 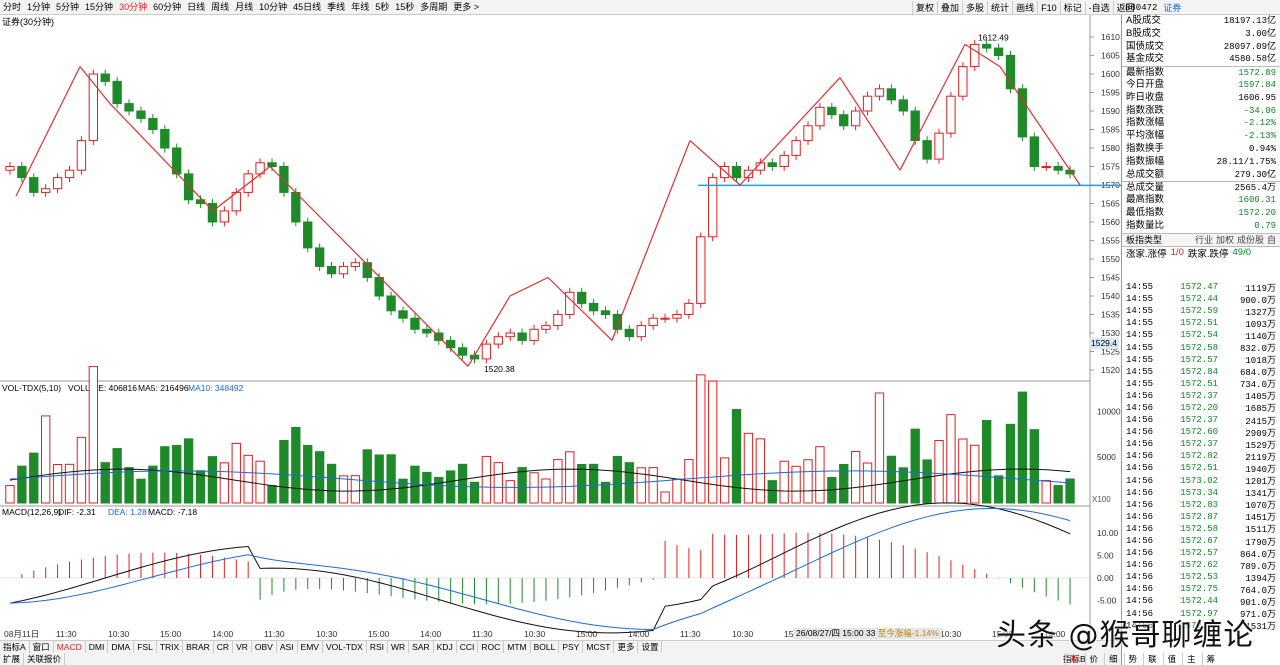 I want to click on indicator-tab-23: MCST, so click(x=599, y=647).